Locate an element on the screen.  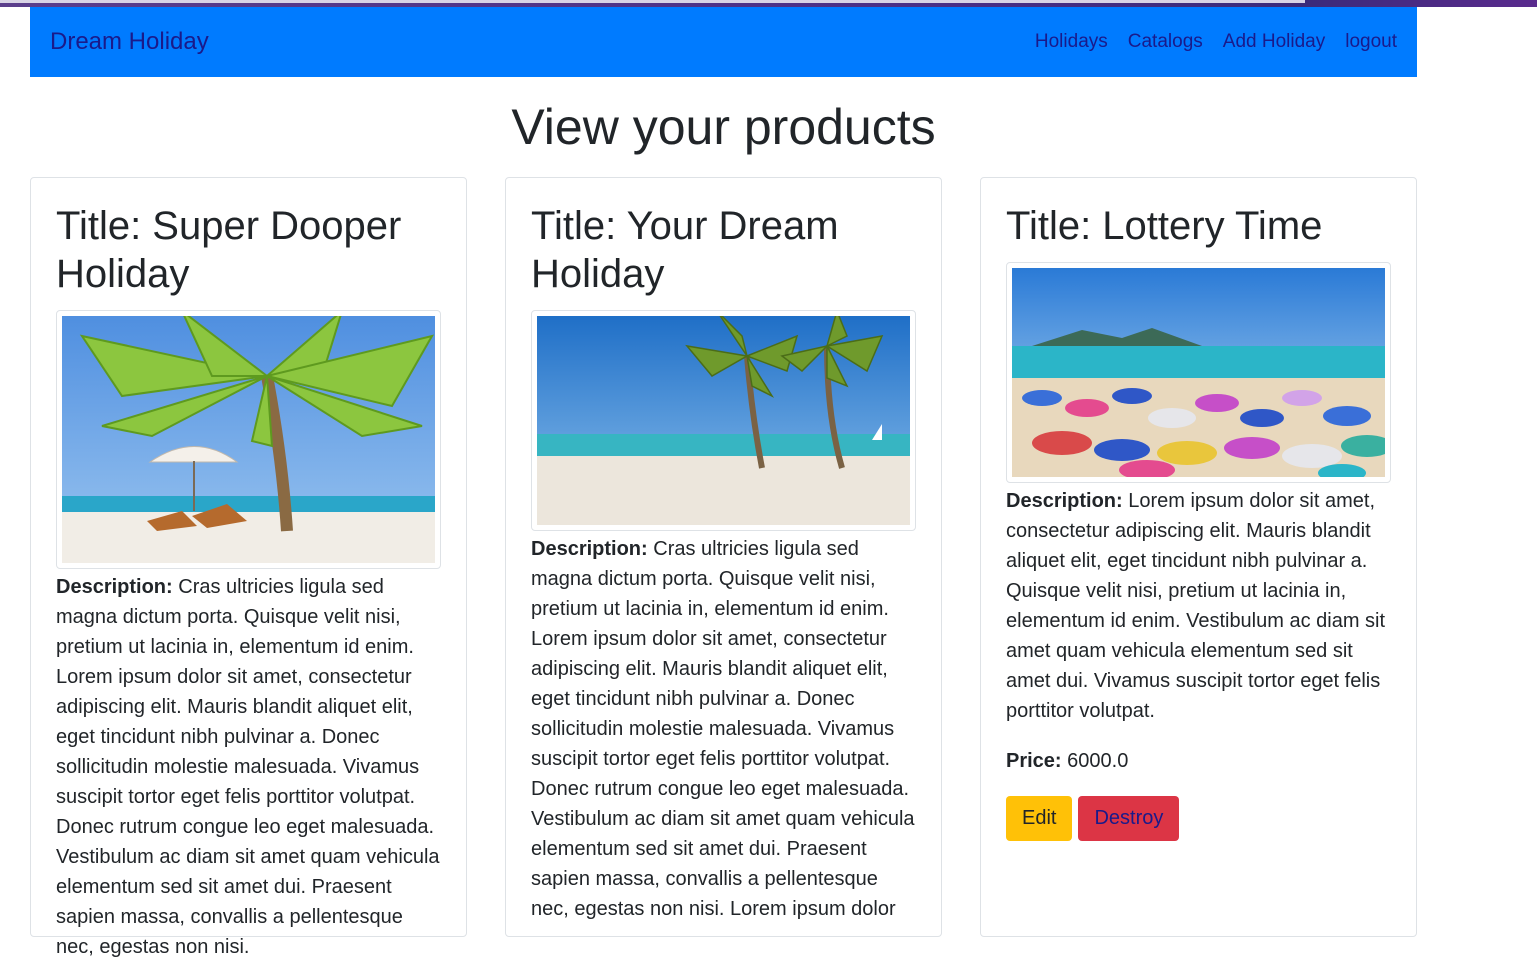
nav-link-add-holiday: Add Holiday is located at coordinates (1274, 42).